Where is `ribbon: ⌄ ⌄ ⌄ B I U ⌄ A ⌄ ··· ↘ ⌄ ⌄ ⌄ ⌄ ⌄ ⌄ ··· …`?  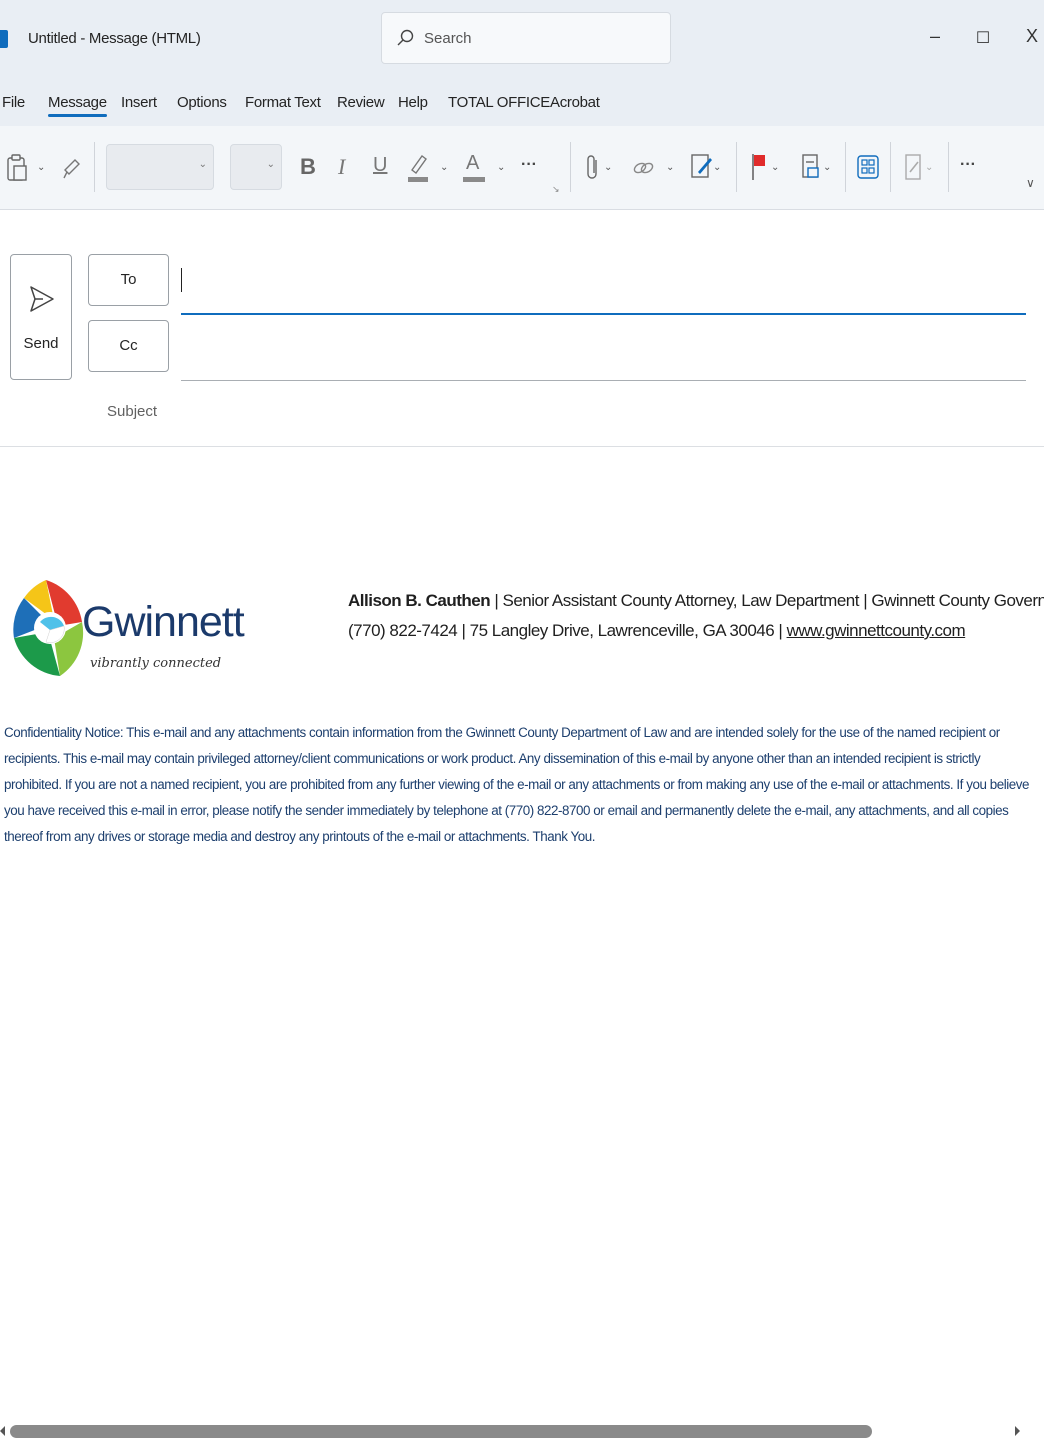 ribbon: ⌄ ⌄ ⌄ B I U ⌄ A ⌄ ··· ↘ ⌄ ⌄ ⌄ ⌄ ⌄ ⌄ ··· … is located at coordinates (522, 168).